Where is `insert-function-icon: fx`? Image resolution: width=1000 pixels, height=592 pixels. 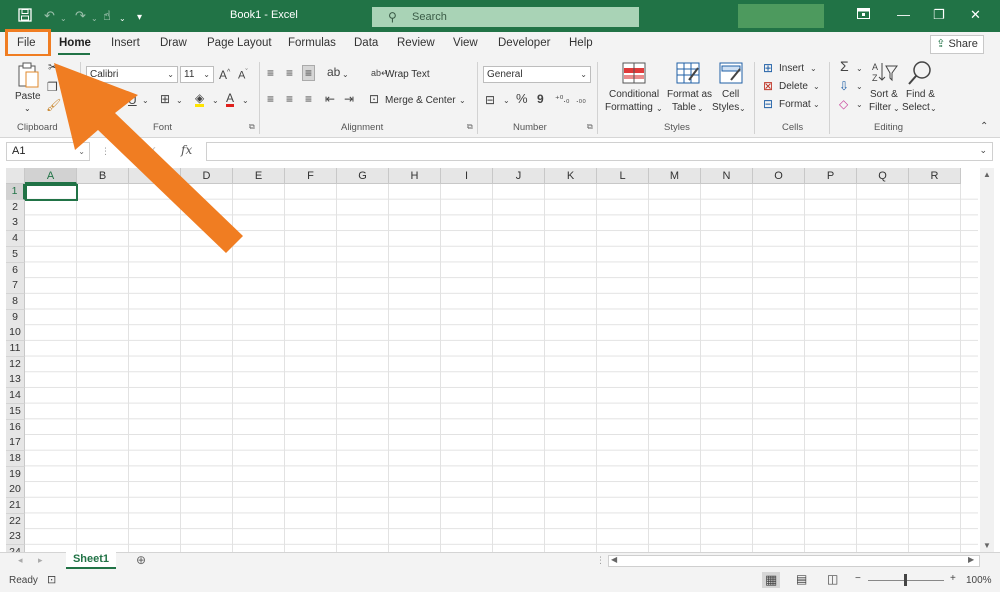
insert-function-icon: fx is located at coordinates (186, 150).